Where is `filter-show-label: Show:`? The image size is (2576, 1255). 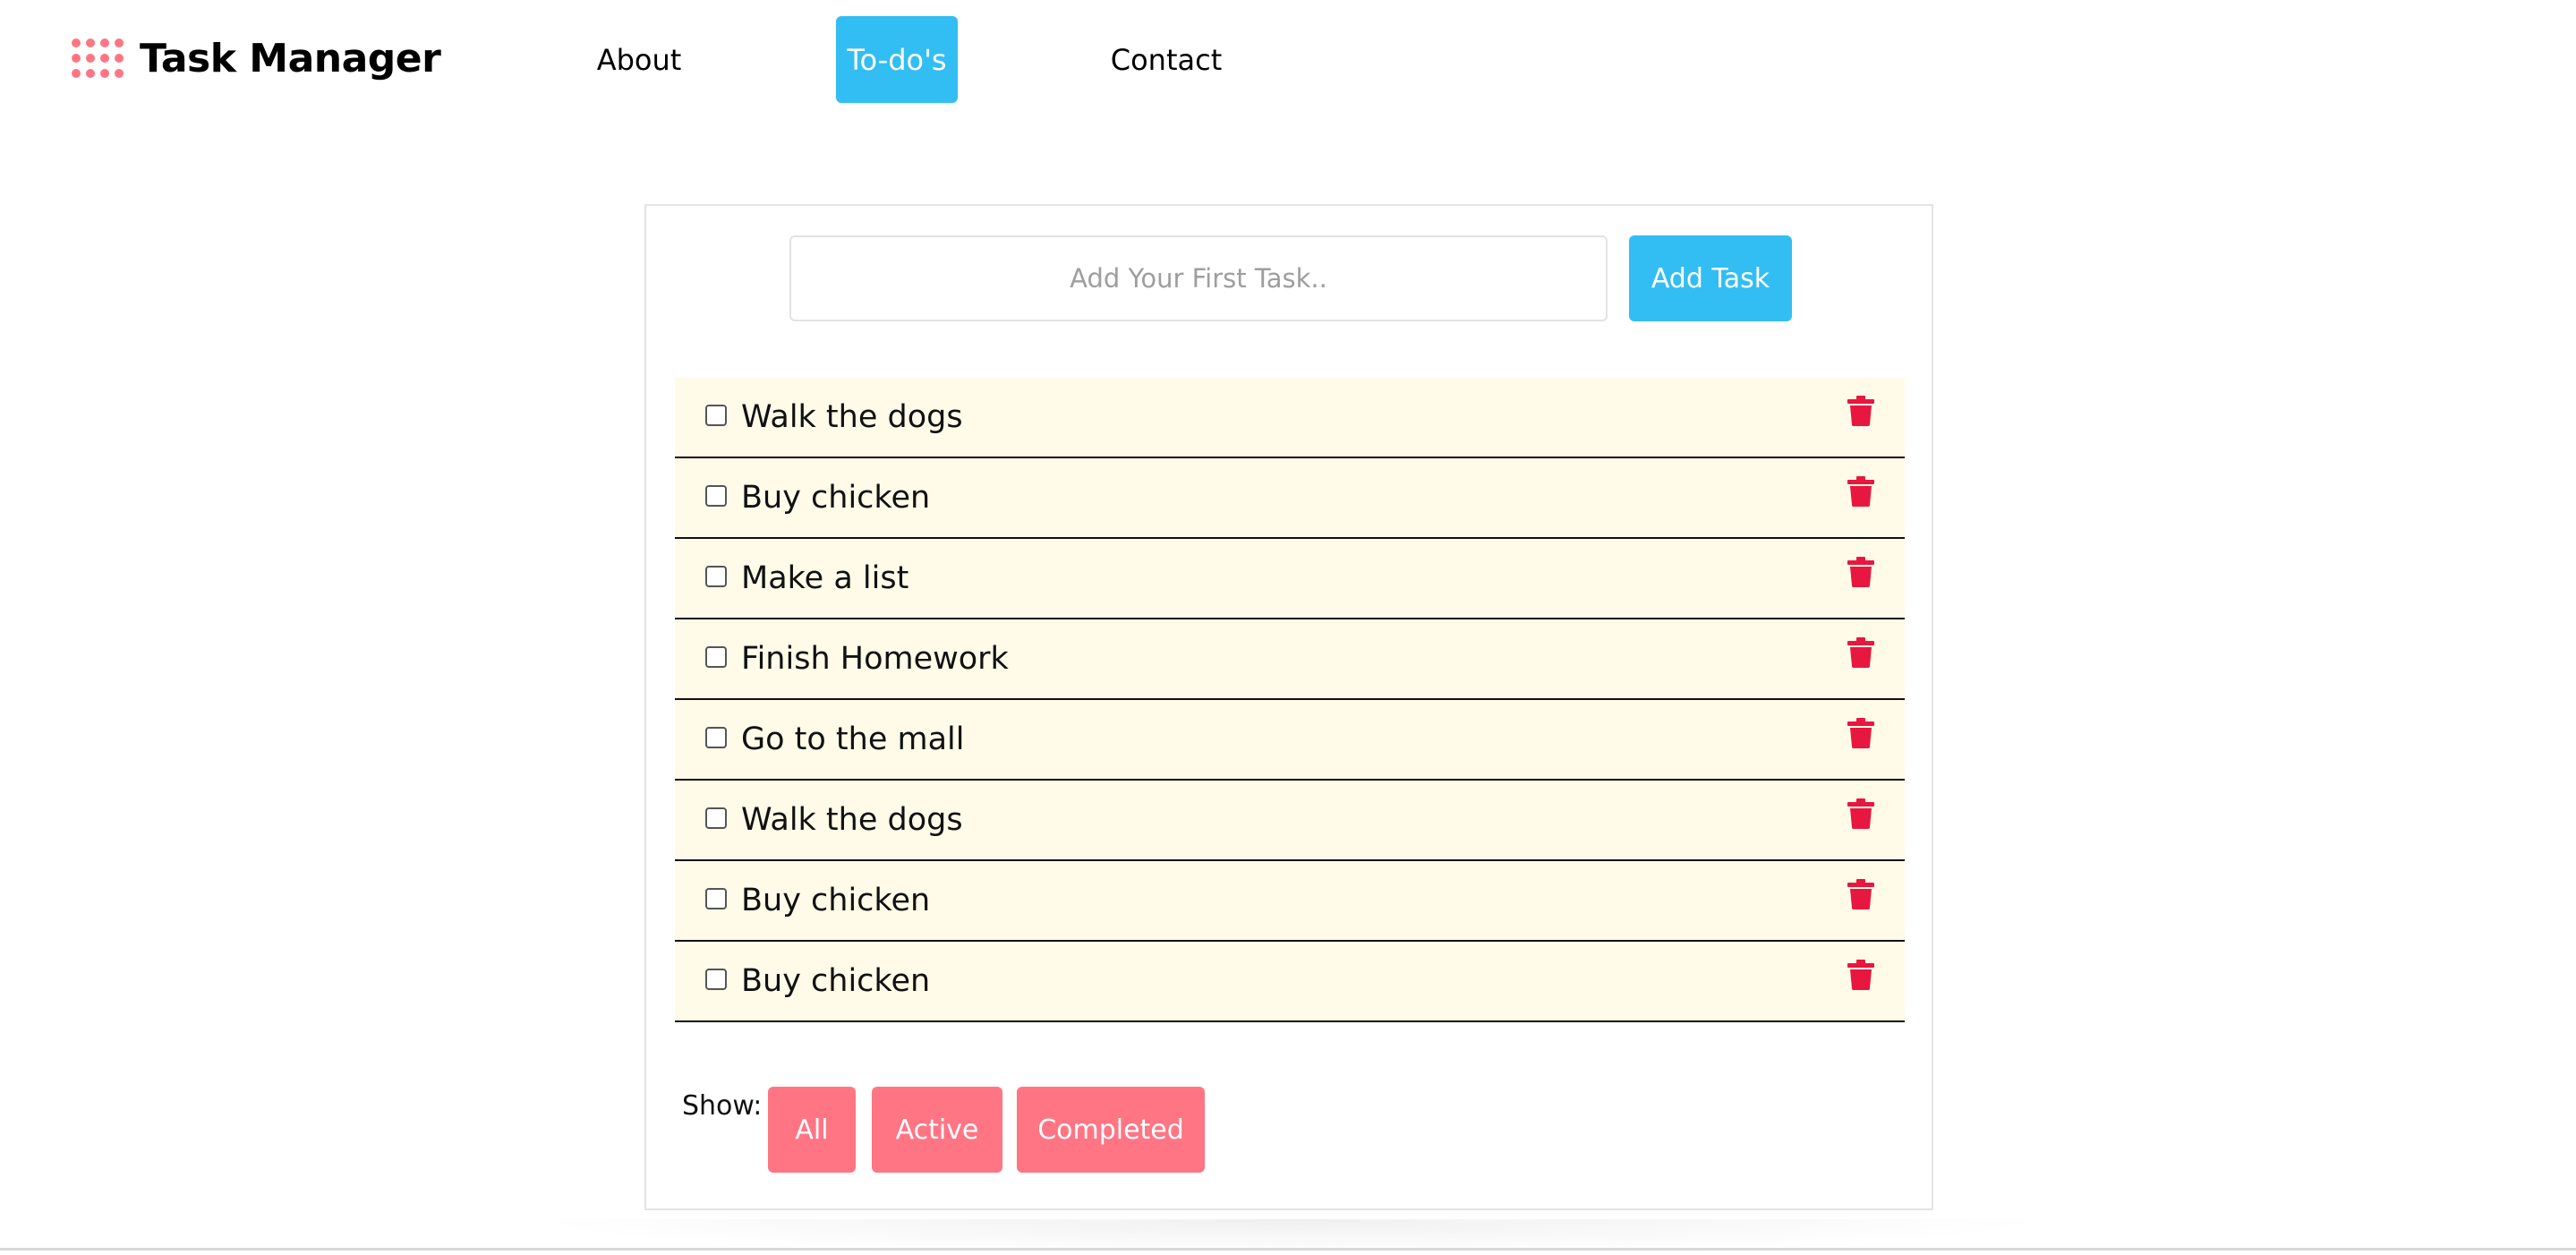 filter-show-label: Show: is located at coordinates (722, 1106).